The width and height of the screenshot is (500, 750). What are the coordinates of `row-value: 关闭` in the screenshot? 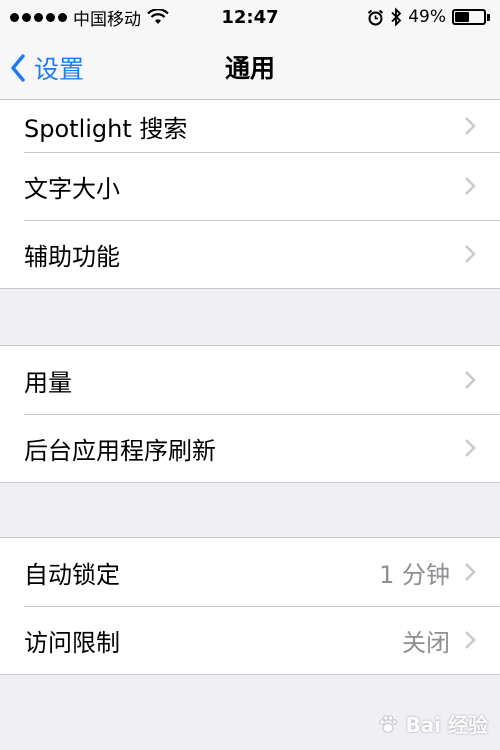 It's located at (426, 642).